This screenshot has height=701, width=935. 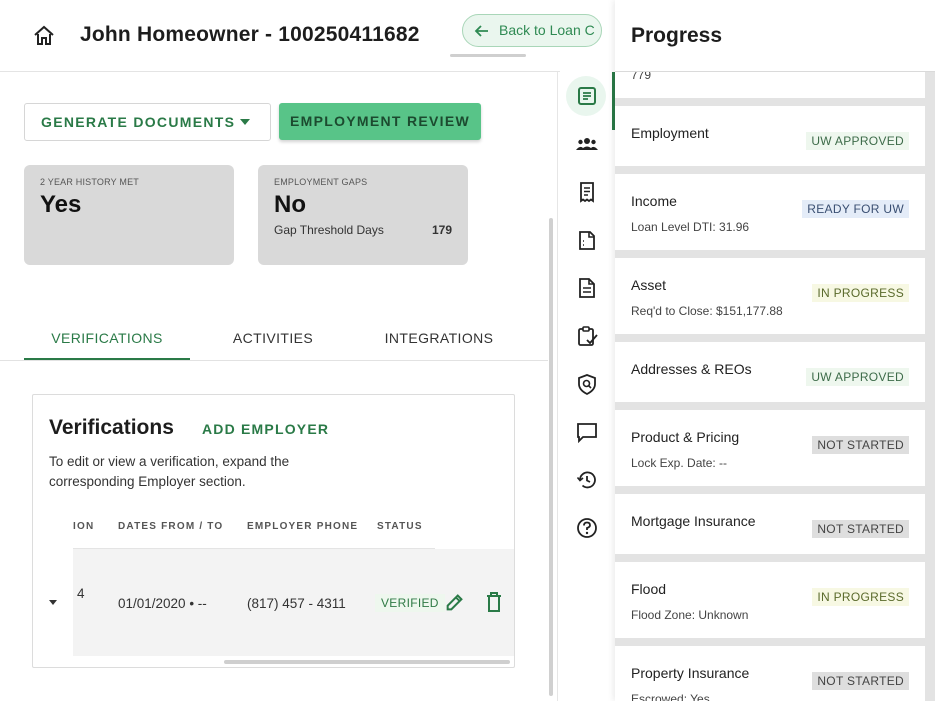 I want to click on progress-item-label: Product & Pricing, so click(x=685, y=437).